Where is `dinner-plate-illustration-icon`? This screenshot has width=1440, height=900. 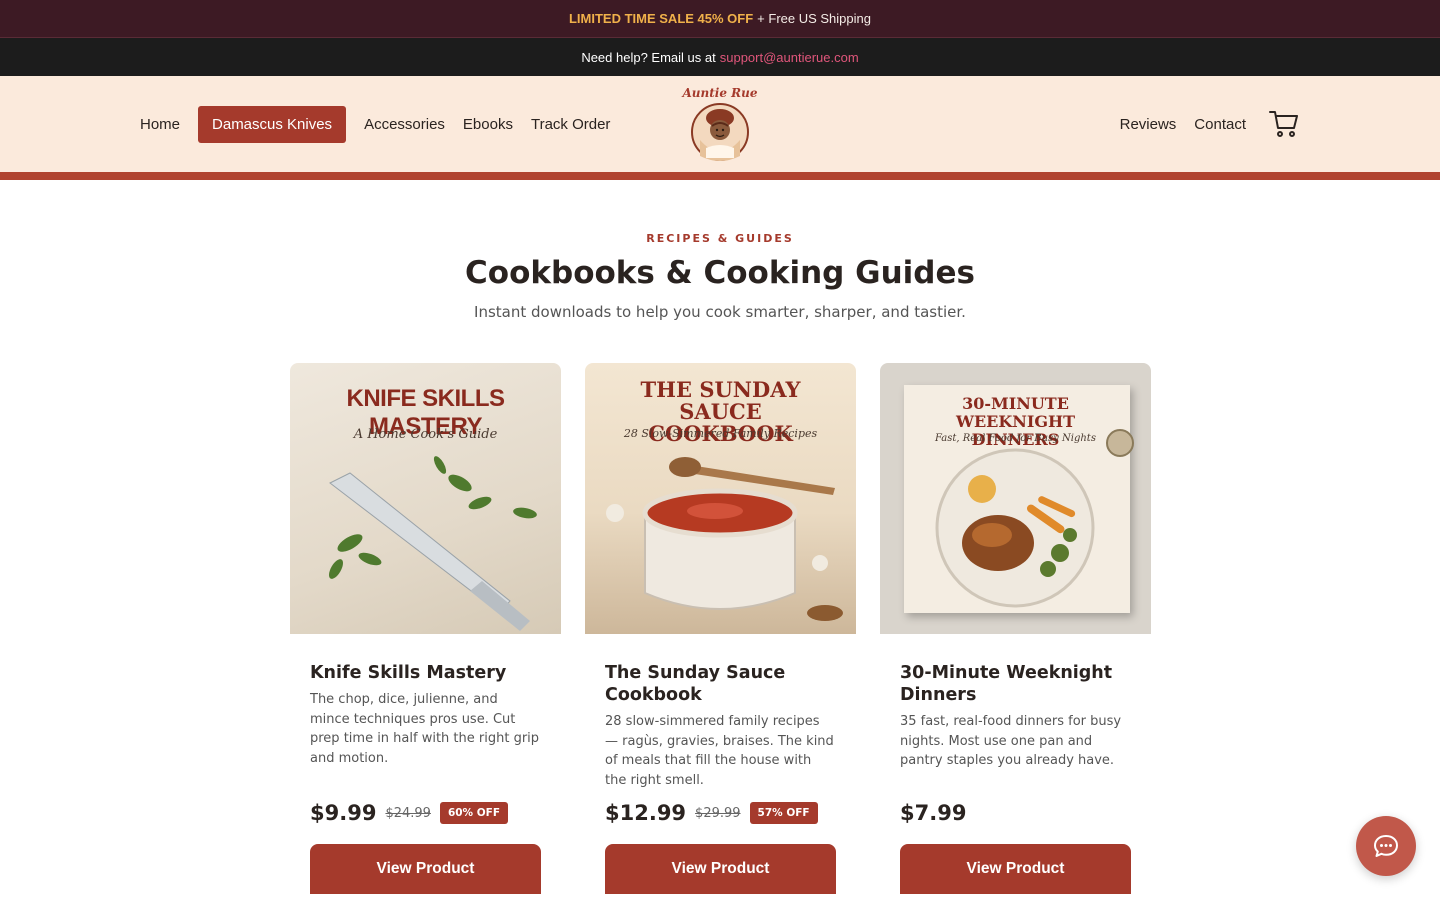 dinner-plate-illustration-icon is located at coordinates (1034, 518).